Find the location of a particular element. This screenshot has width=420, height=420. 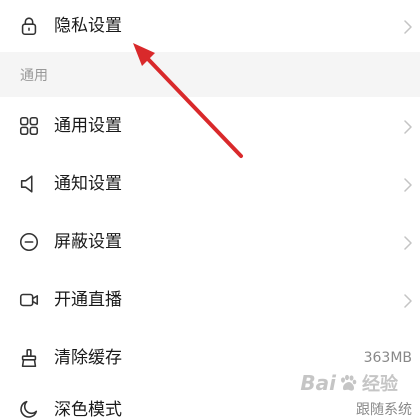

settings-item-live: 开通直播 is located at coordinates (210, 300).